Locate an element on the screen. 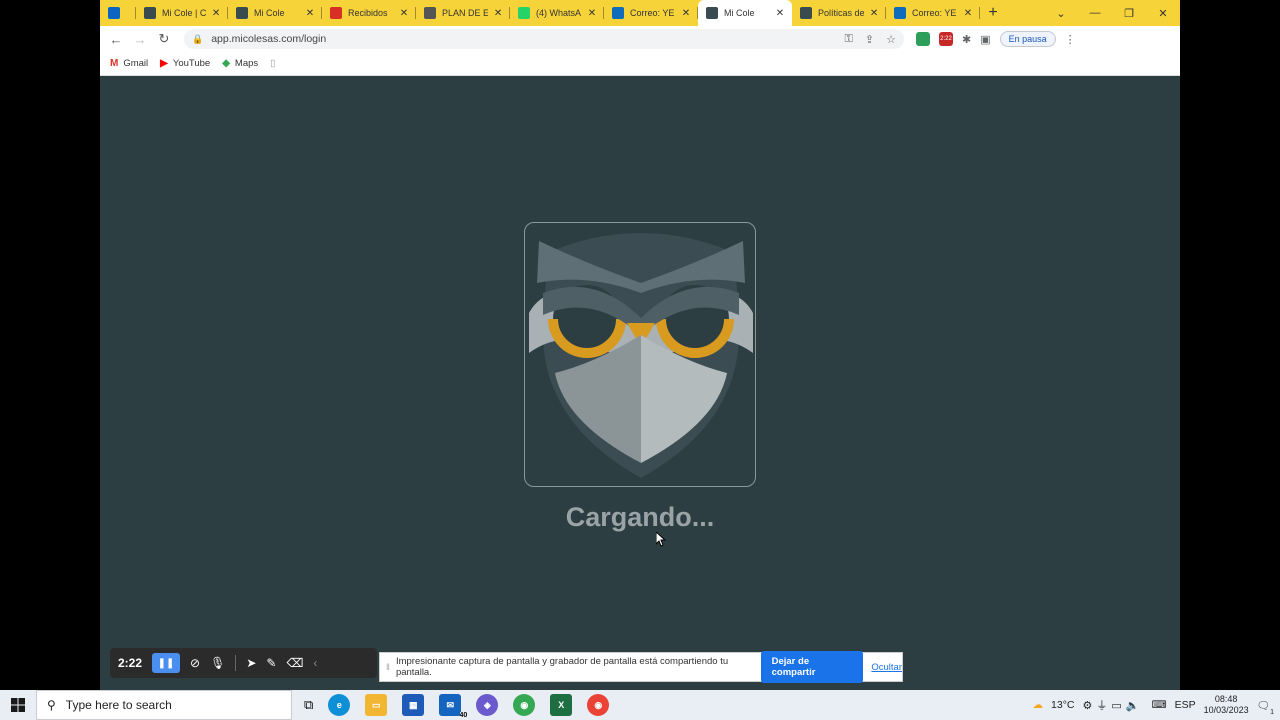 This screenshot has width=1280, height=720. bookmark-folder-icon: ▯ is located at coordinates (272, 63).